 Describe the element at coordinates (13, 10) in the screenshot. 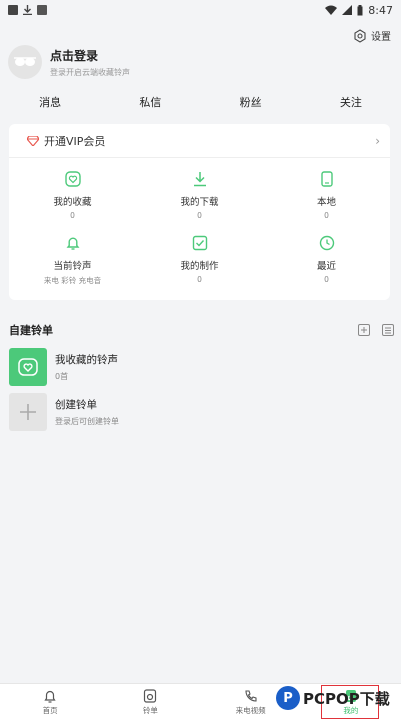

I see `notification-icon` at that location.